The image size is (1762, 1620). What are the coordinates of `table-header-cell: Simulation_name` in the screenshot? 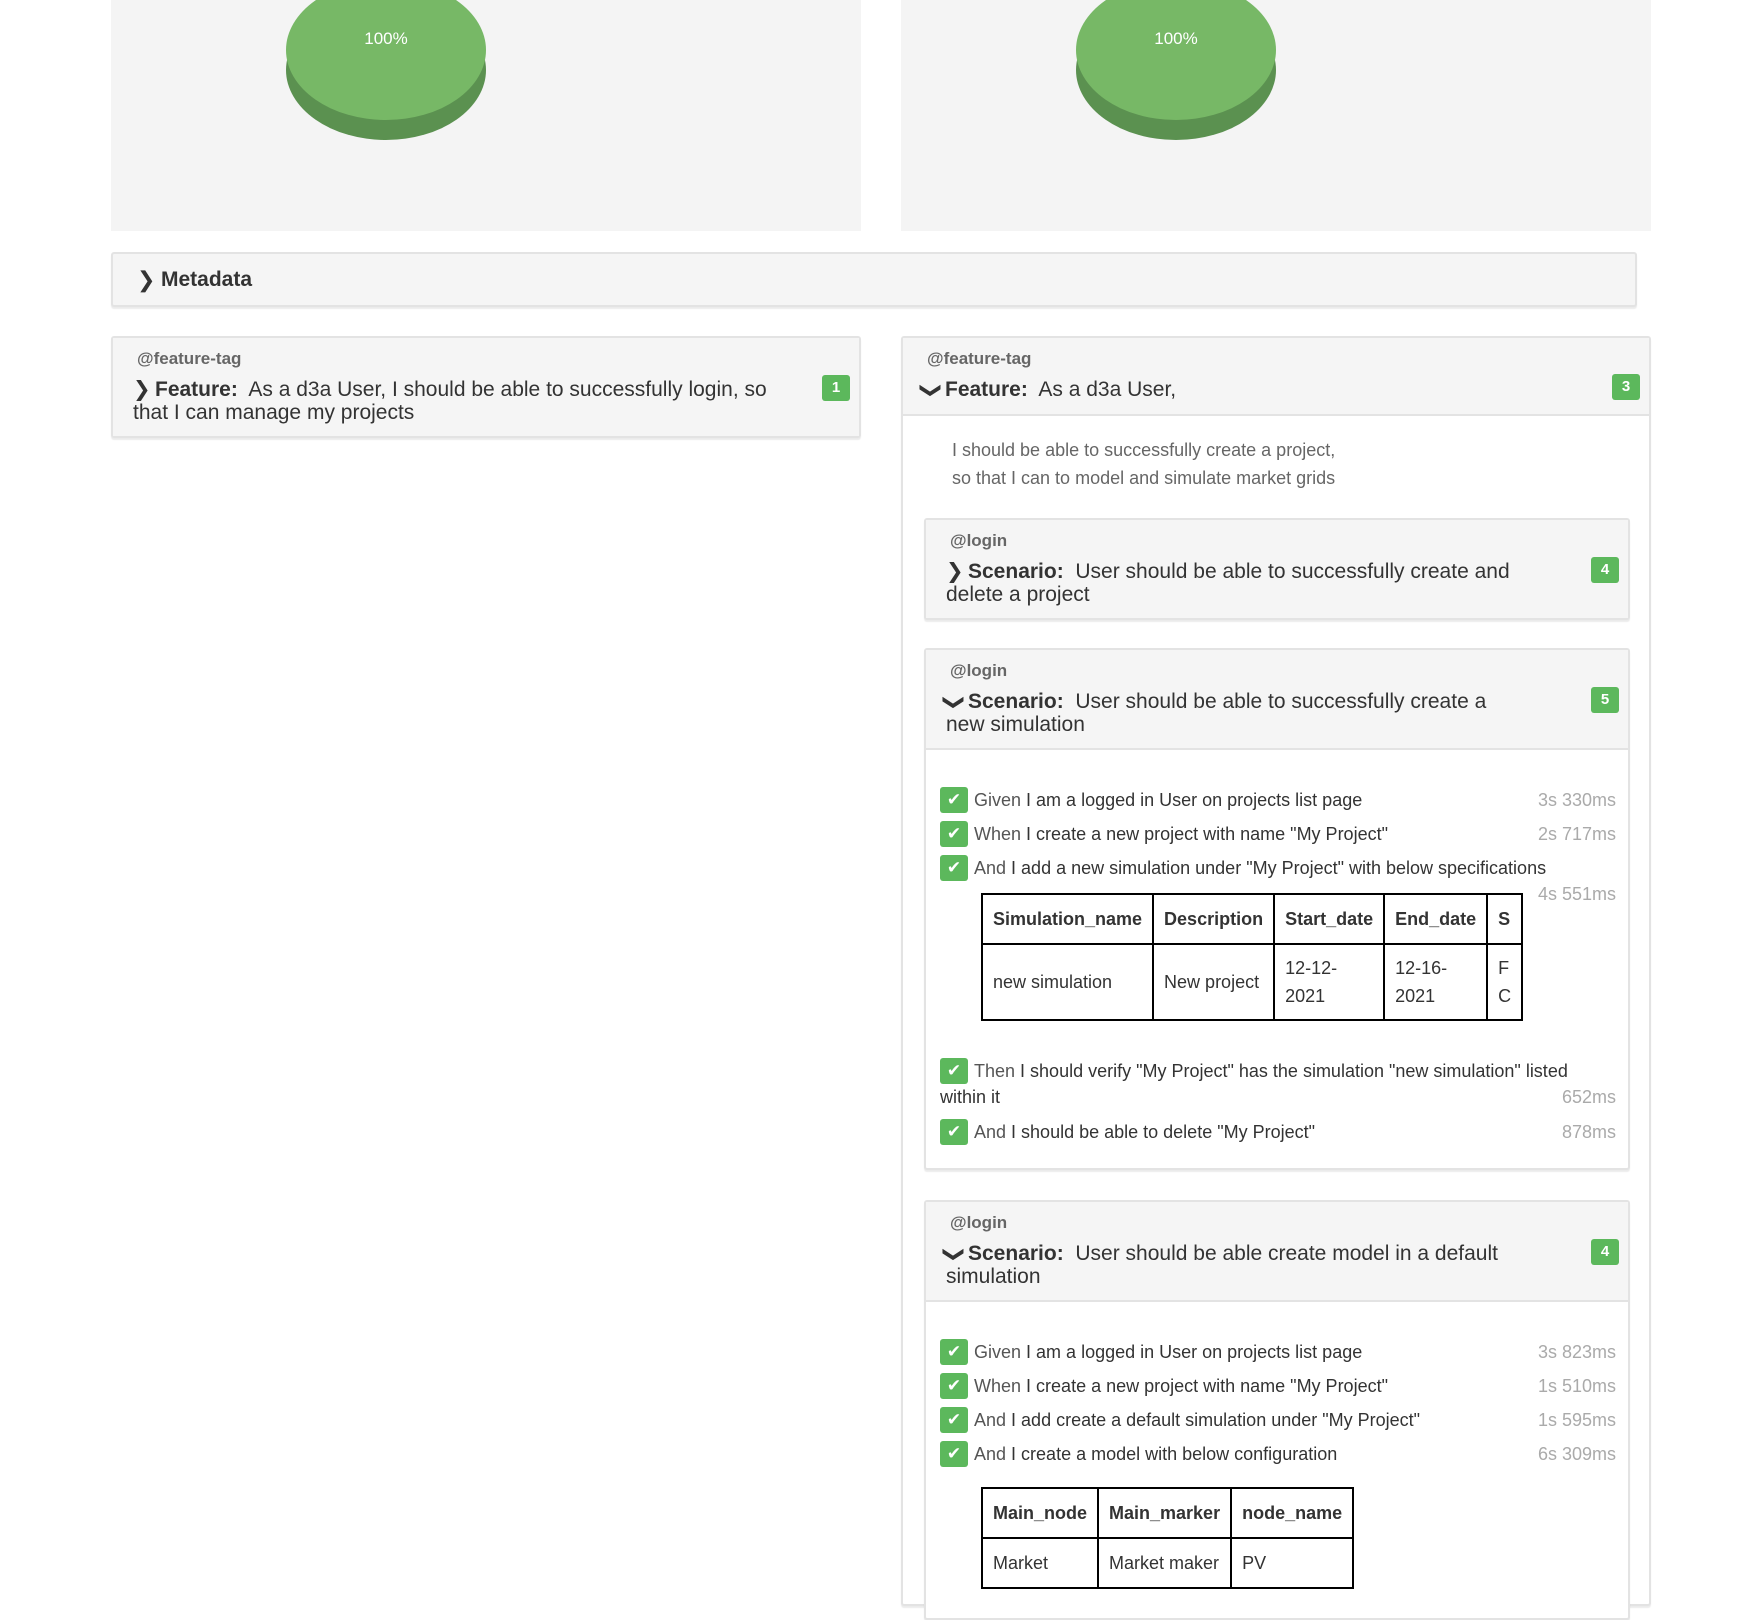 It's located at (1068, 919).